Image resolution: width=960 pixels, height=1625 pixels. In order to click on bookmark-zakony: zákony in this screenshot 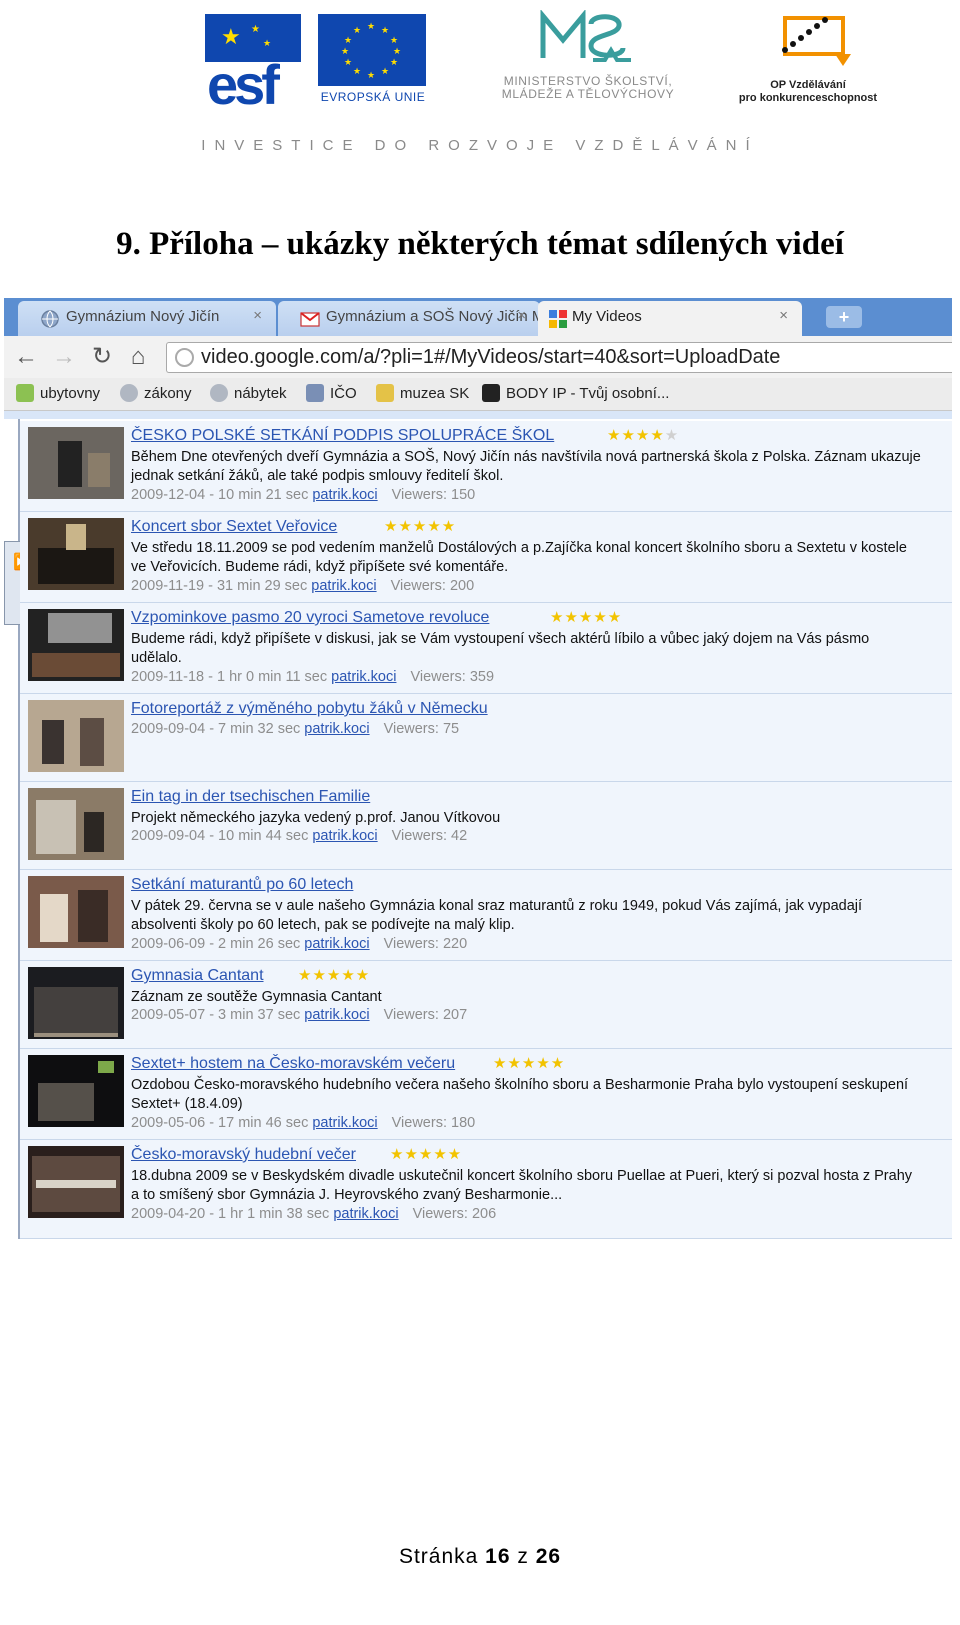, I will do `click(156, 393)`.